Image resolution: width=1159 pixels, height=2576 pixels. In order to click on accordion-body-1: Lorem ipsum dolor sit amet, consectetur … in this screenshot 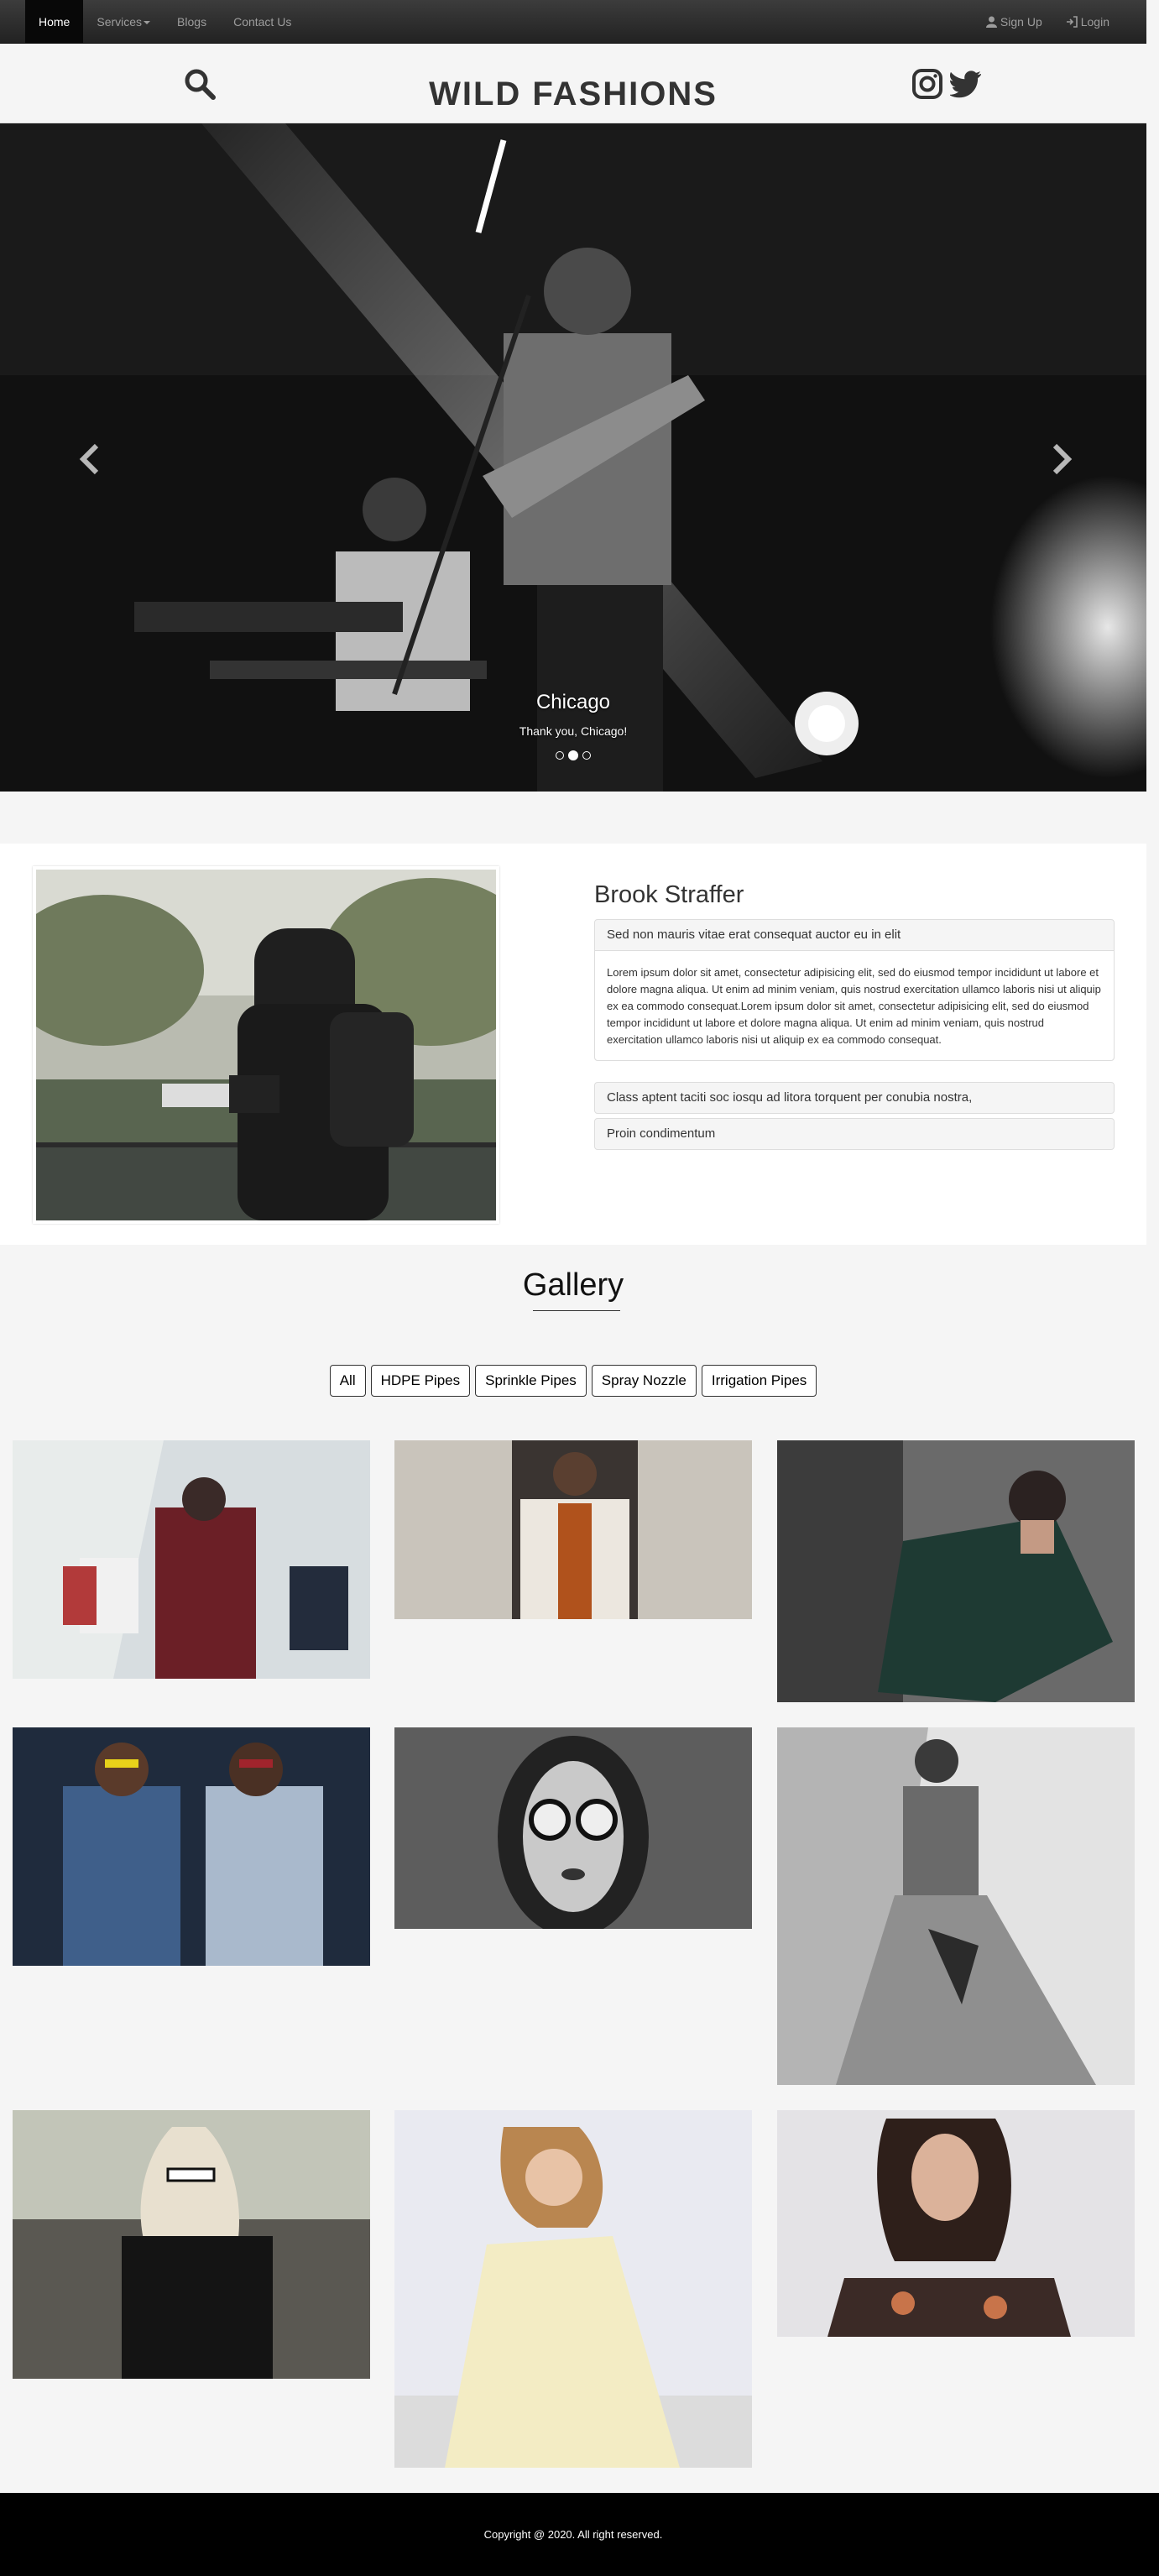, I will do `click(854, 1005)`.